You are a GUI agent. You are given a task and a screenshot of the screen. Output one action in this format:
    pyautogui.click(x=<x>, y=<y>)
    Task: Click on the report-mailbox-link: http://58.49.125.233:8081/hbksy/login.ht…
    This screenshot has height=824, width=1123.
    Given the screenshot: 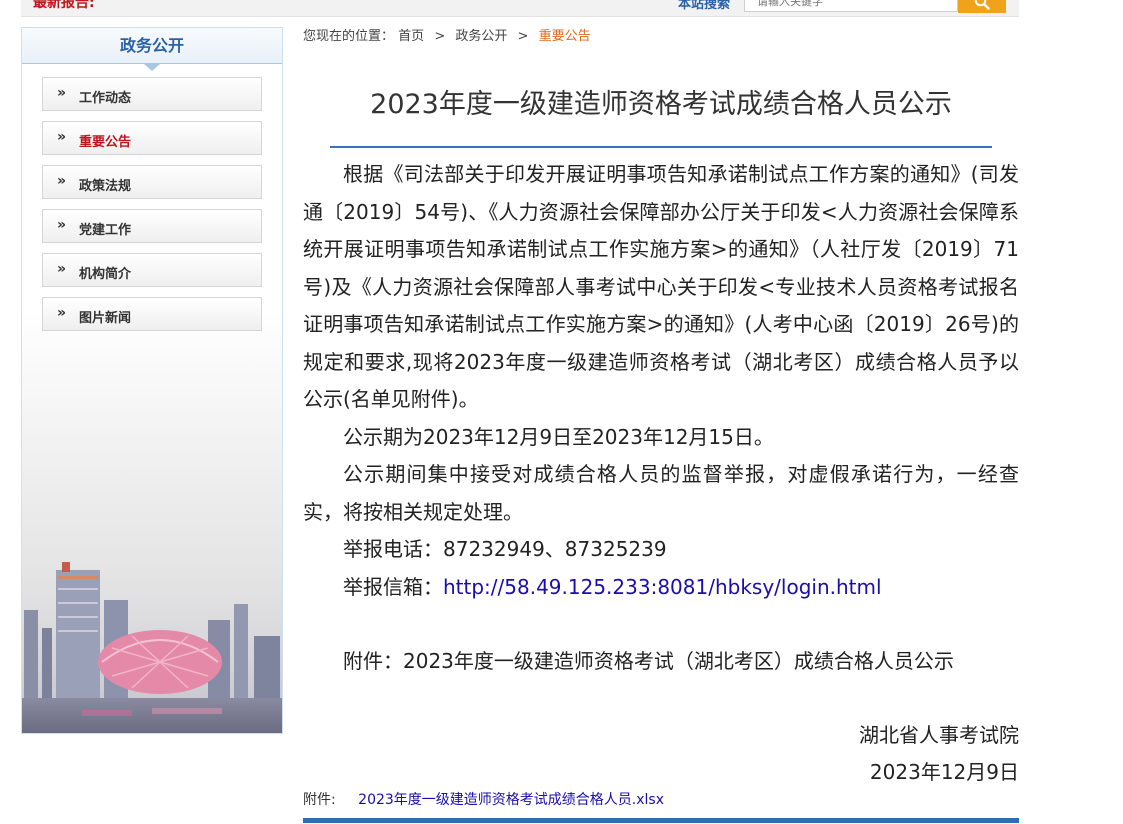 What is the action you would take?
    pyautogui.click(x=662, y=587)
    